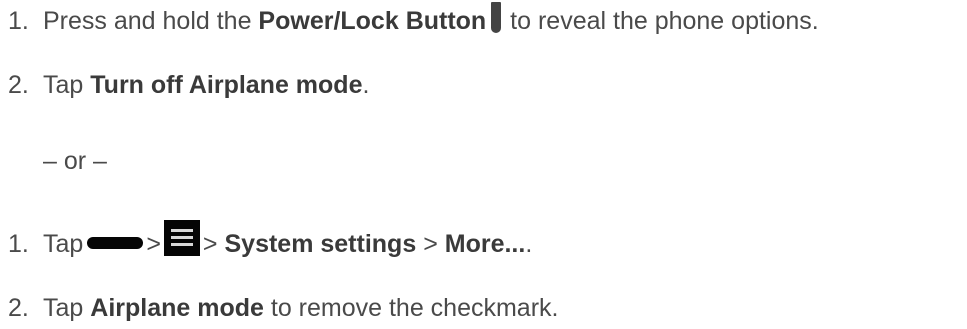  Describe the element at coordinates (372, 21) in the screenshot. I see `step-bold: Power/Lock Button` at that location.